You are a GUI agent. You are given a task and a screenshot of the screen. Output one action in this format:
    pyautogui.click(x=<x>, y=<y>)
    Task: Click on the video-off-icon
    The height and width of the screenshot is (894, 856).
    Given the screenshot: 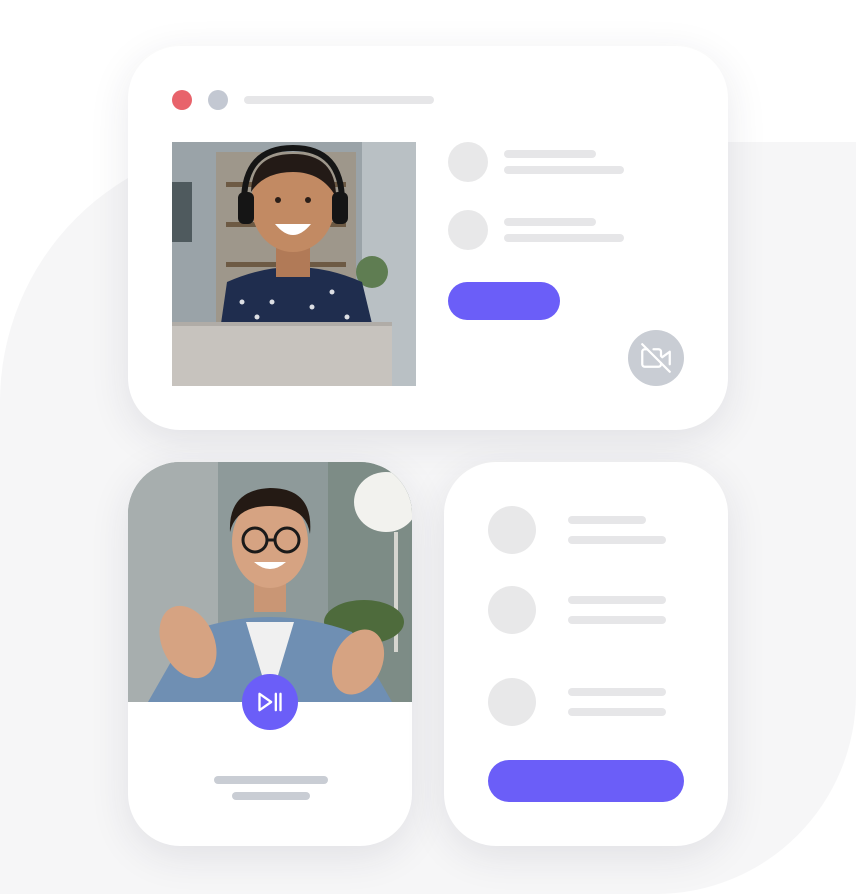 What is the action you would take?
    pyautogui.click(x=656, y=358)
    